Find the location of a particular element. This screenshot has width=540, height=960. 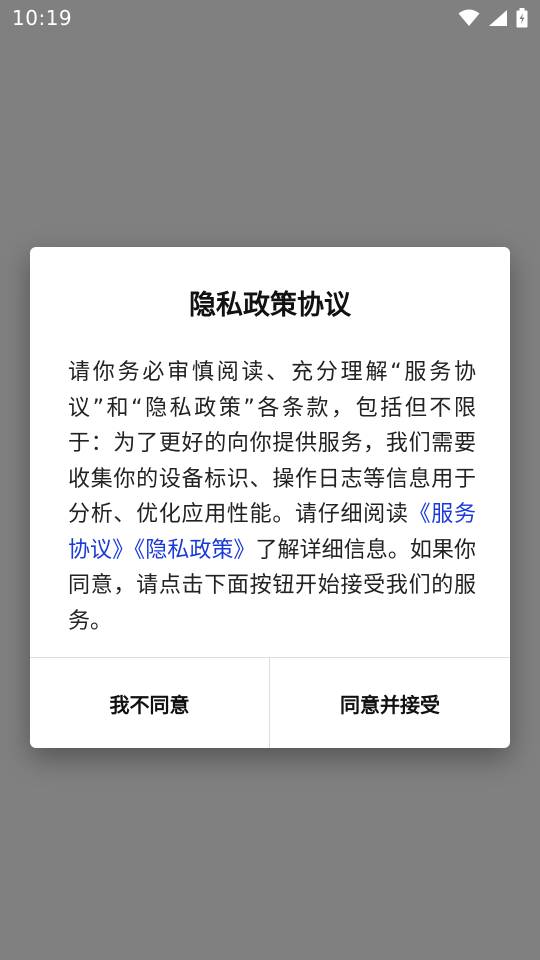

decline-button: 我不同意 is located at coordinates (149, 703).